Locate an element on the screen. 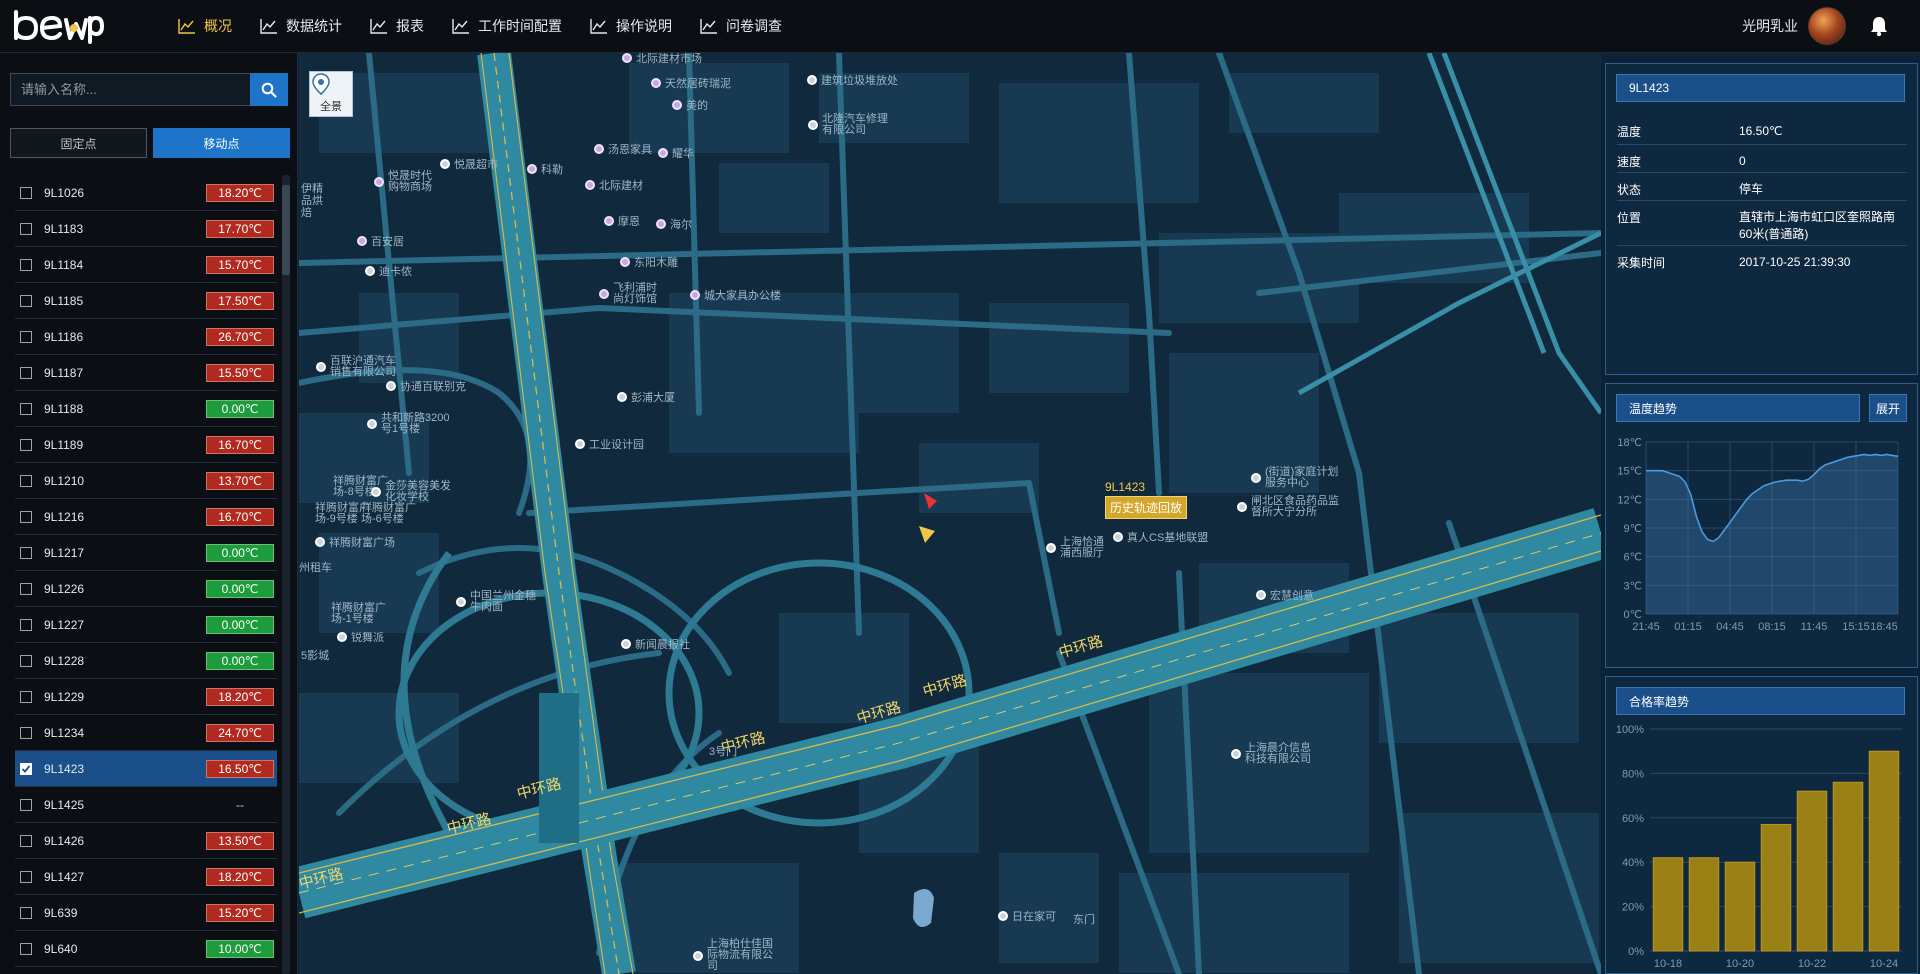 Image resolution: width=1920 pixels, height=974 pixels. device-row: 9L1217 0.00℃ is located at coordinates (146, 553).